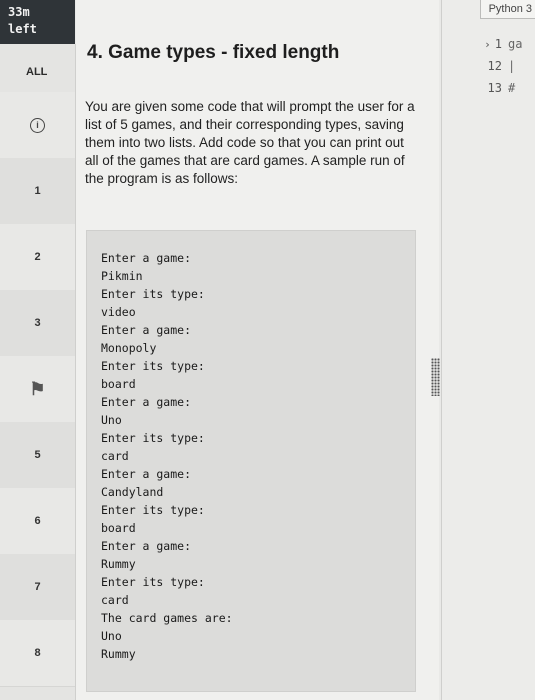 The image size is (535, 700). I want to click on nav-question-label: 3, so click(37, 323).